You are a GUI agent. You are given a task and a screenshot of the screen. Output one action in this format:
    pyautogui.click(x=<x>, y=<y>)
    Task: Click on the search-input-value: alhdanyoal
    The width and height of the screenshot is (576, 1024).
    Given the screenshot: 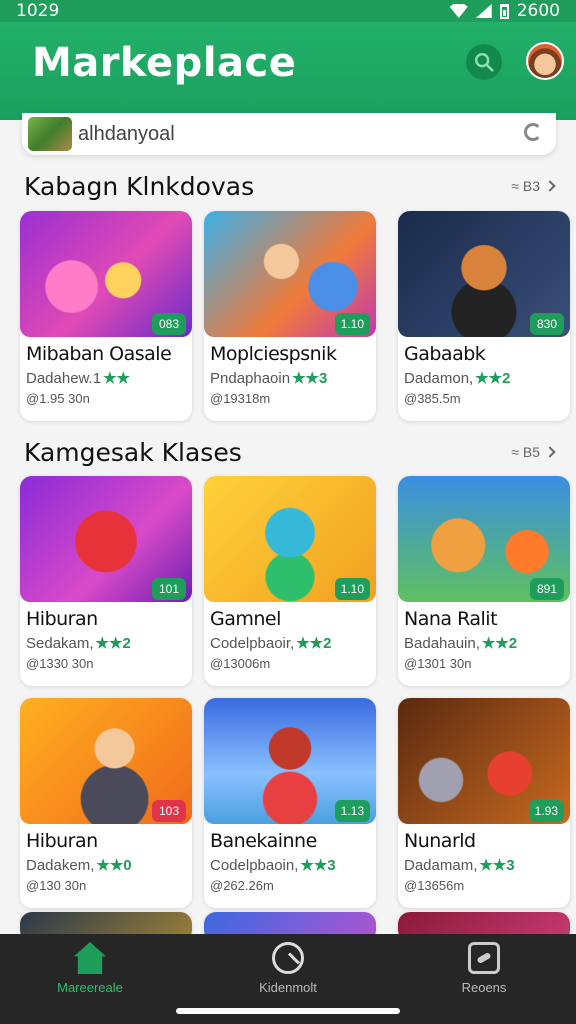 What is the action you would take?
    pyautogui.click(x=126, y=133)
    